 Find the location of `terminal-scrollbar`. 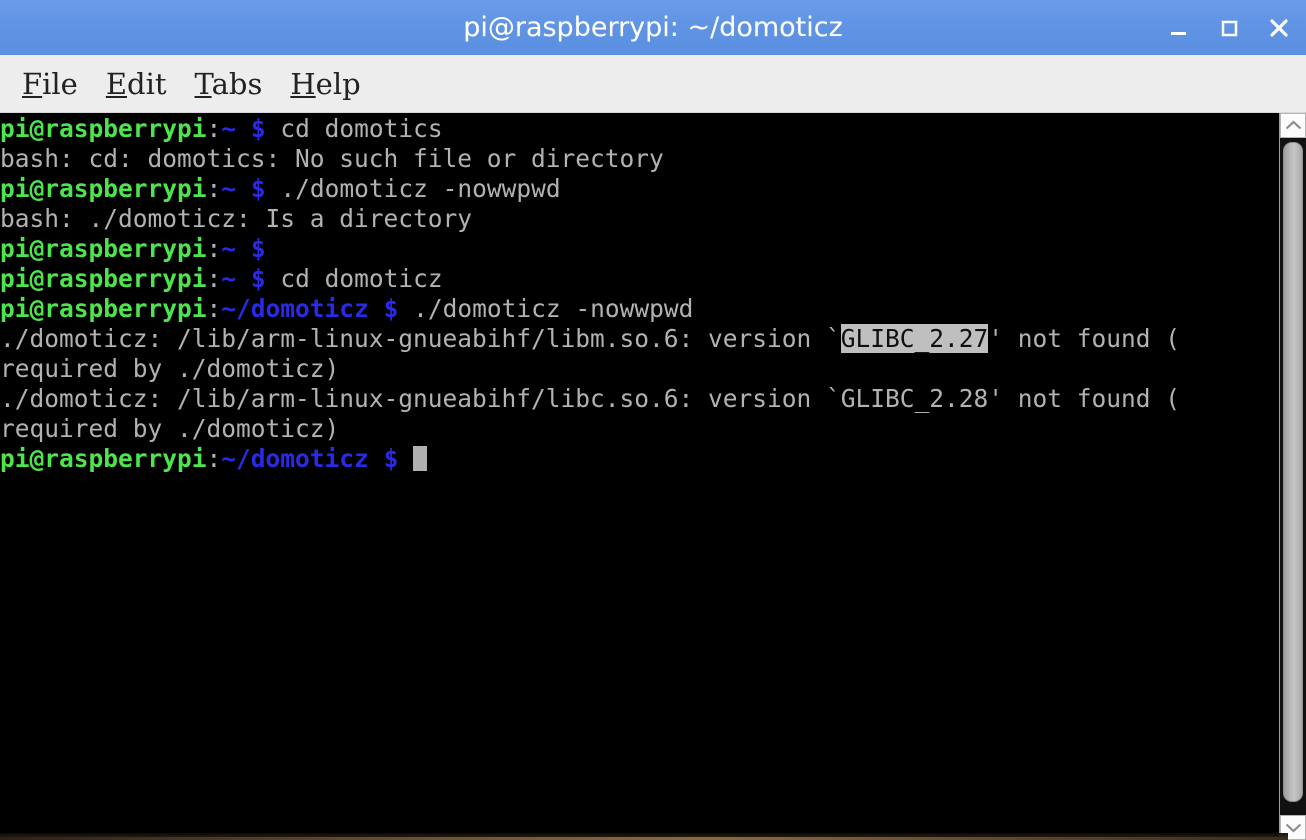

terminal-scrollbar is located at coordinates (1292, 476).